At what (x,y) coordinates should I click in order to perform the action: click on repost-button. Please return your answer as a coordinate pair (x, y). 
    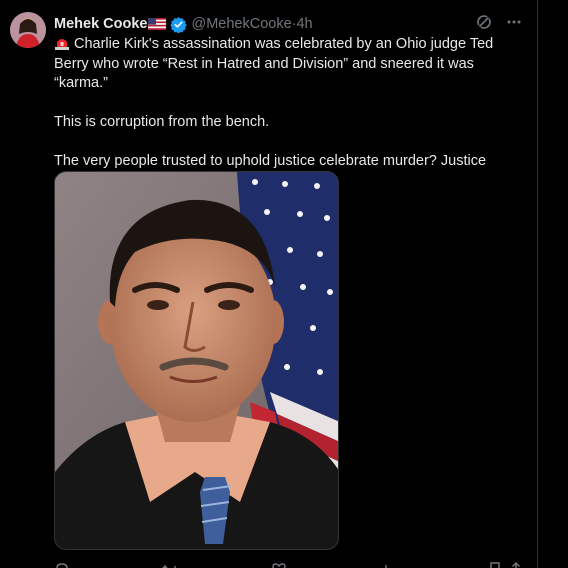
    Looking at the image, I should click on (170, 563).